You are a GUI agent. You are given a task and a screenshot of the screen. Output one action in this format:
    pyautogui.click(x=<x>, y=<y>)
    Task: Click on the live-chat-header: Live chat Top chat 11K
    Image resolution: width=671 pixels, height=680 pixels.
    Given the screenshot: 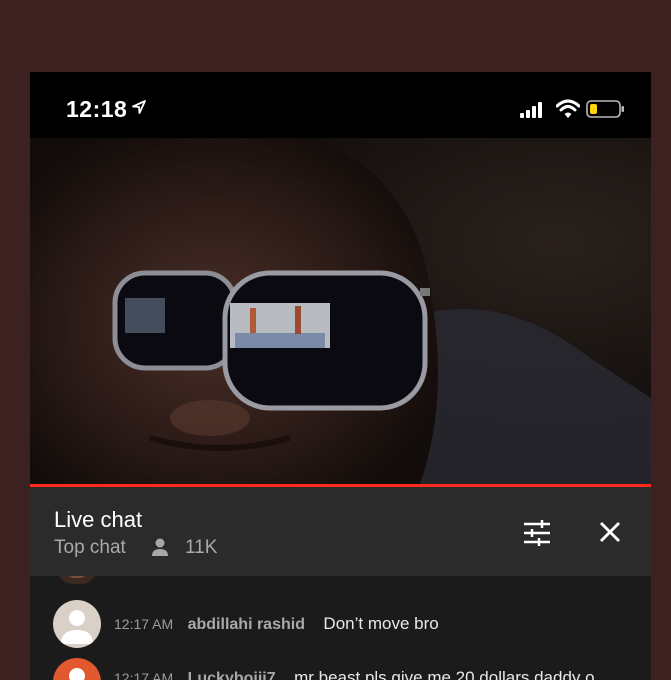 What is the action you would take?
    pyautogui.click(x=340, y=531)
    